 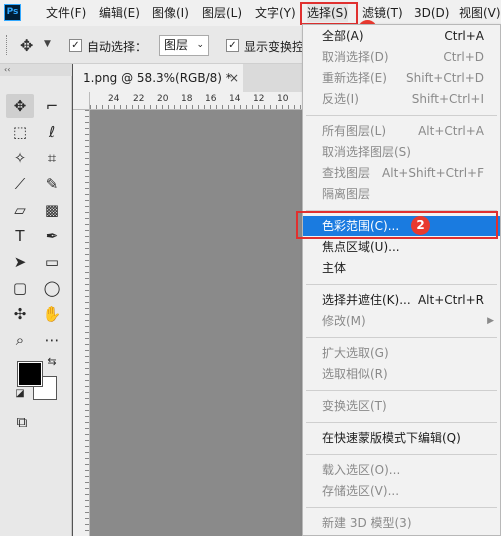 I want to click on menu-item-label: 隔离图层, so click(x=346, y=194).